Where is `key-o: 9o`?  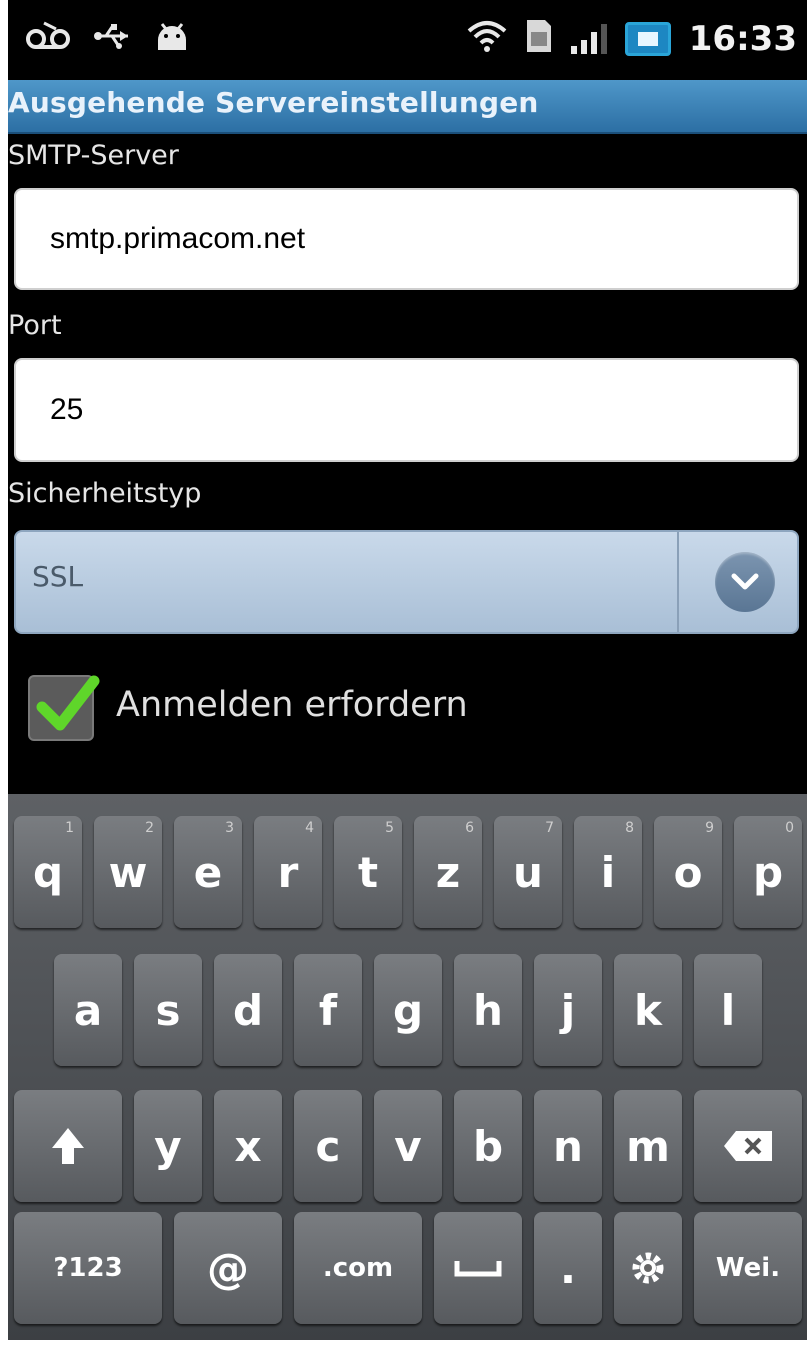
key-o: 9o is located at coordinates (688, 872).